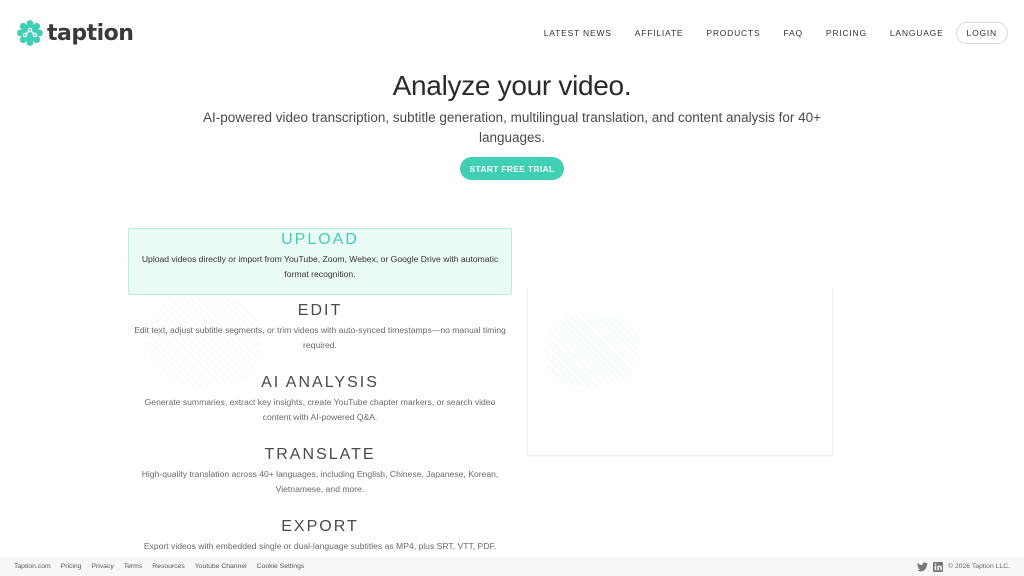  I want to click on twitter-icon, so click(923, 566).